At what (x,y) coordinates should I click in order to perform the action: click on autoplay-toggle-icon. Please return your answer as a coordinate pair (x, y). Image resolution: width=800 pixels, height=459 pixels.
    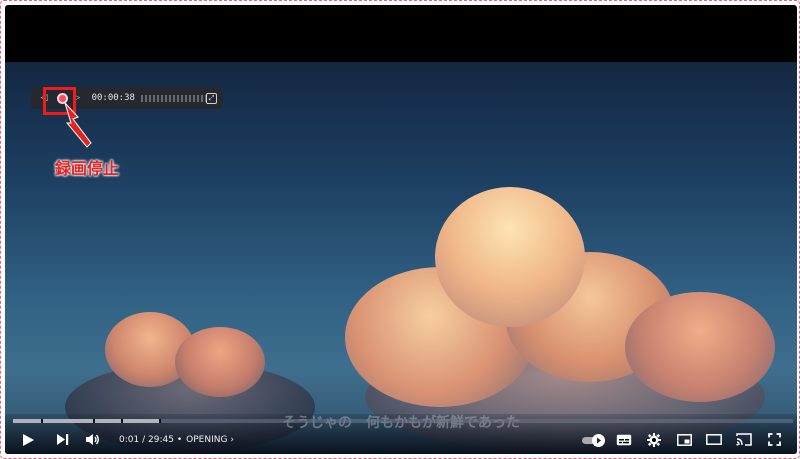
    Looking at the image, I should click on (594, 440).